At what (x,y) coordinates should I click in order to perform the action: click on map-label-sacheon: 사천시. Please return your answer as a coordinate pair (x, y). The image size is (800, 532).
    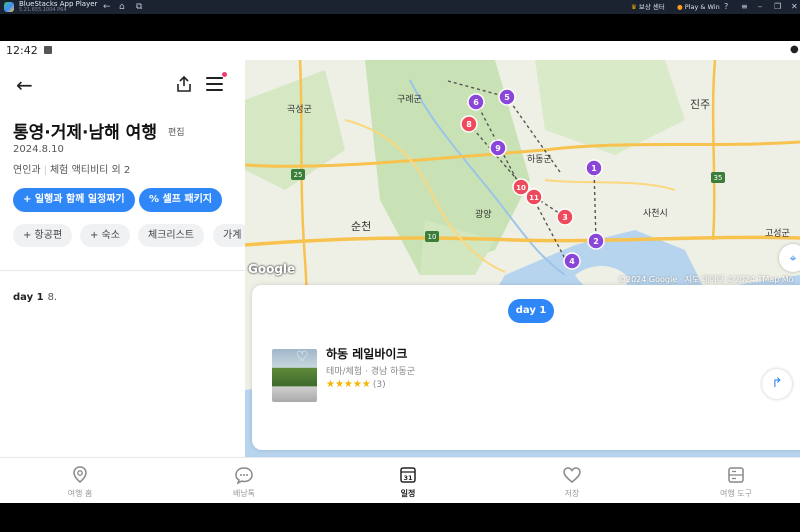
    Looking at the image, I should click on (655, 213).